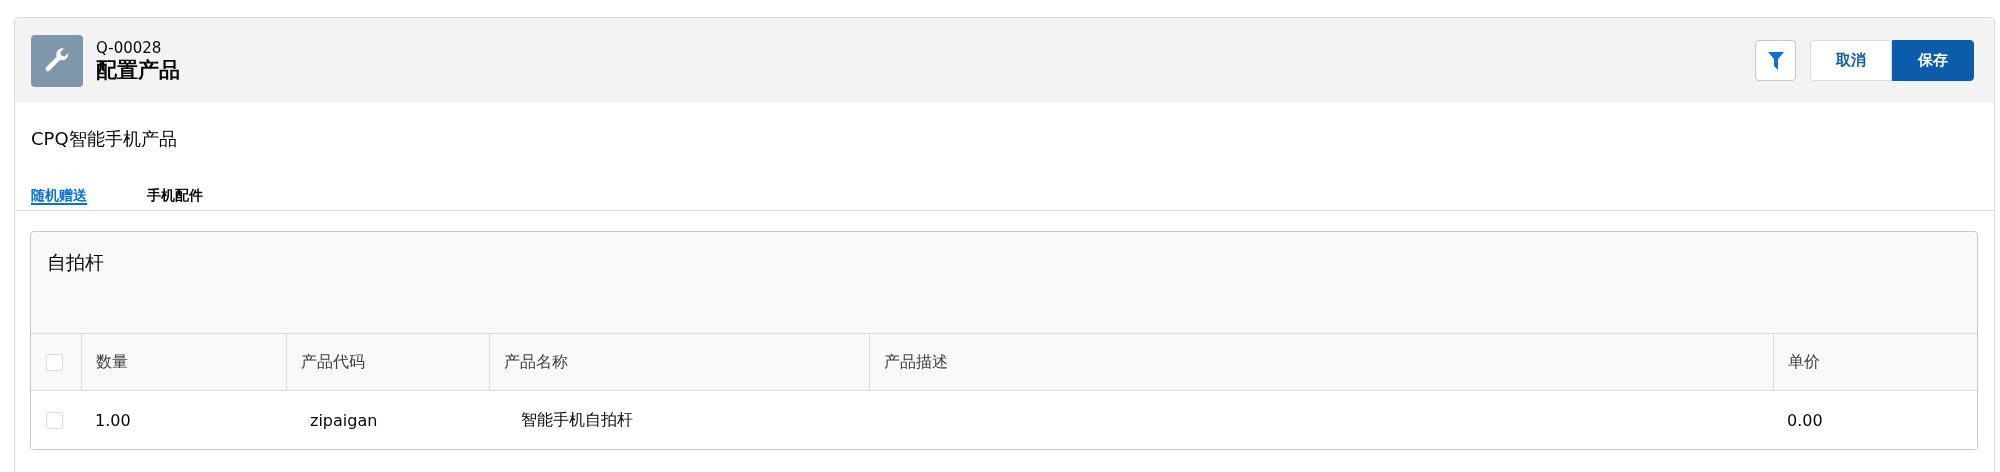 The height and width of the screenshot is (472, 2000). What do you see at coordinates (54, 362) in the screenshot?
I see `select-all-checkbox` at bounding box center [54, 362].